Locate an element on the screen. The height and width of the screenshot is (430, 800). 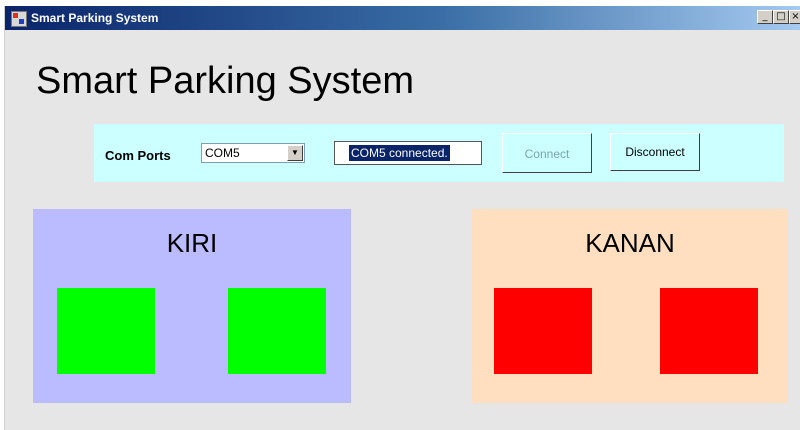
com-port-select: COM5 ▼ is located at coordinates (253, 153).